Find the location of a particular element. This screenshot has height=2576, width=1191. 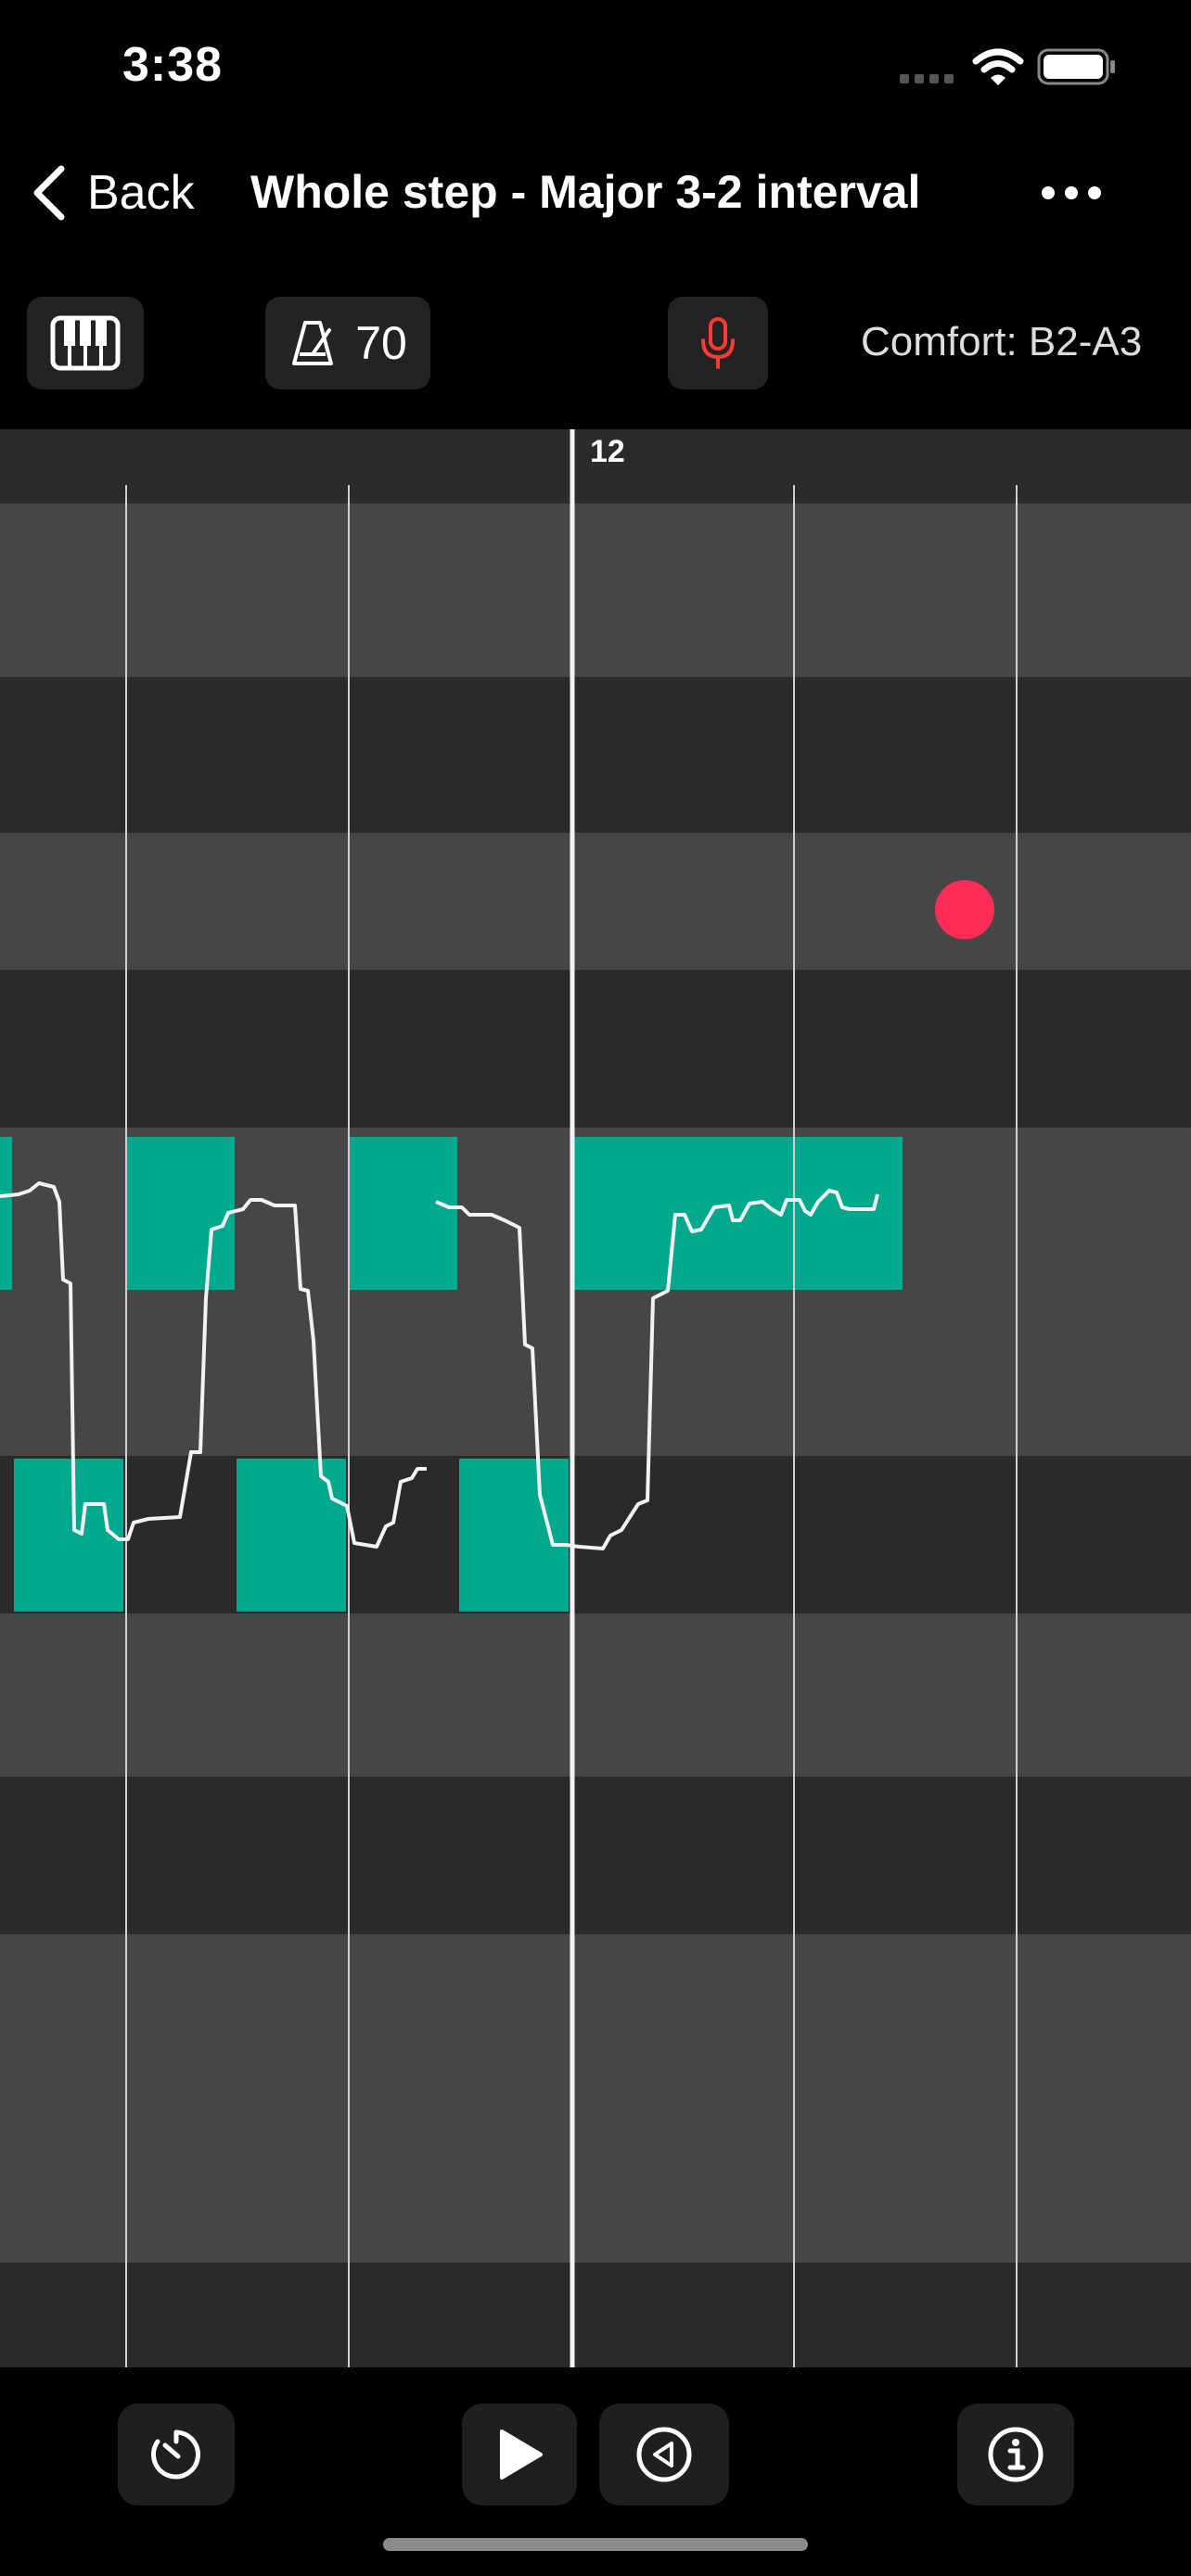

rewind-button is located at coordinates (664, 2455).